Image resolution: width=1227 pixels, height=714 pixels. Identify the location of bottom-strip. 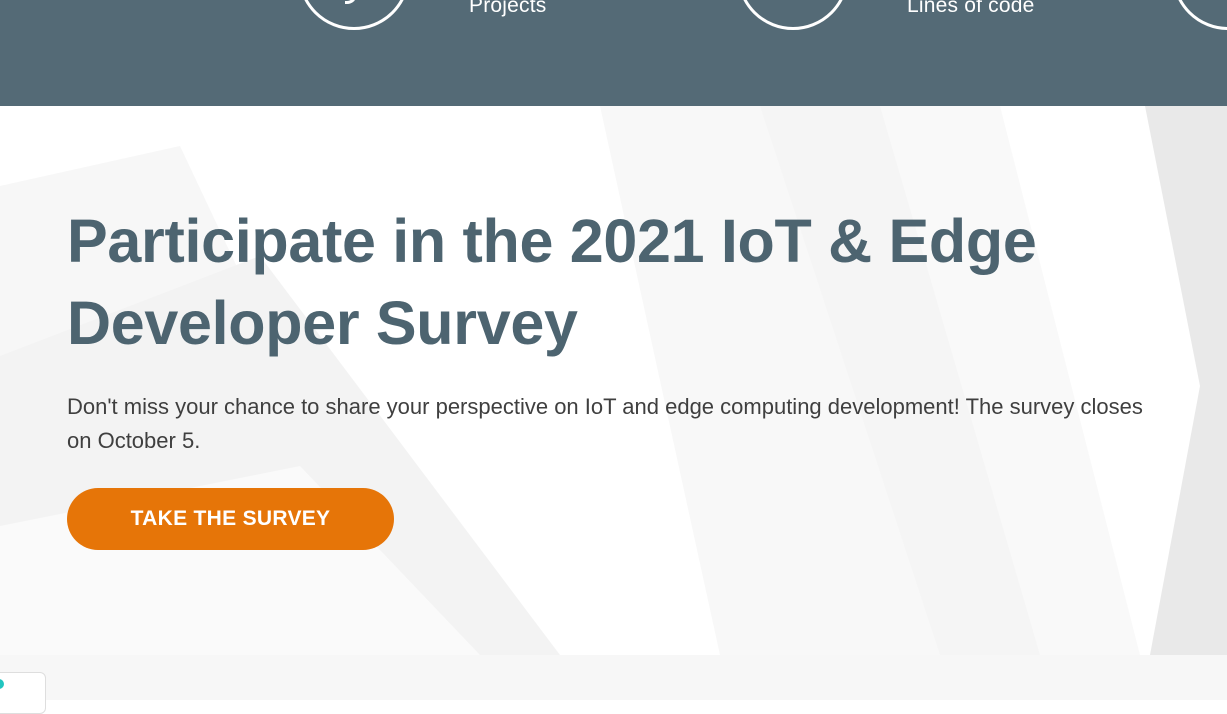
(613, 684).